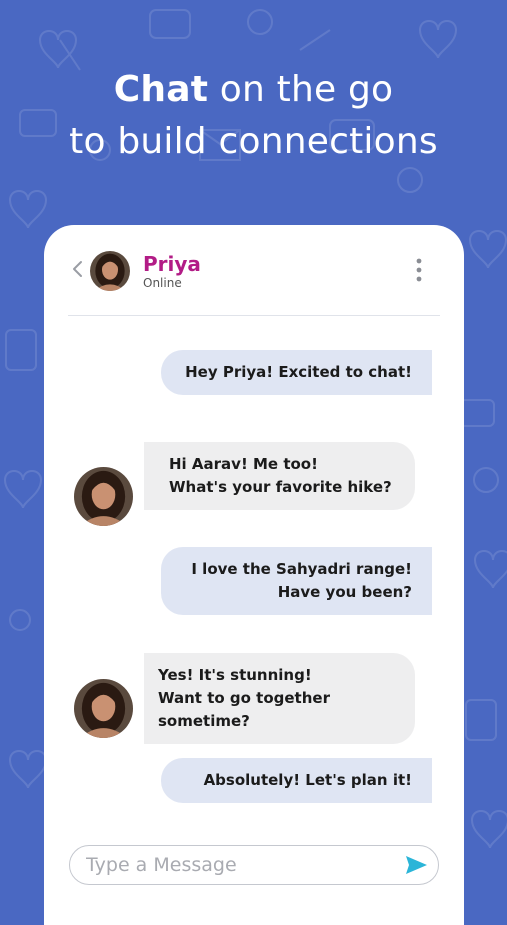 This screenshot has height=925, width=507. What do you see at coordinates (301, 89) in the screenshot?
I see `headline-rest: on the go` at bounding box center [301, 89].